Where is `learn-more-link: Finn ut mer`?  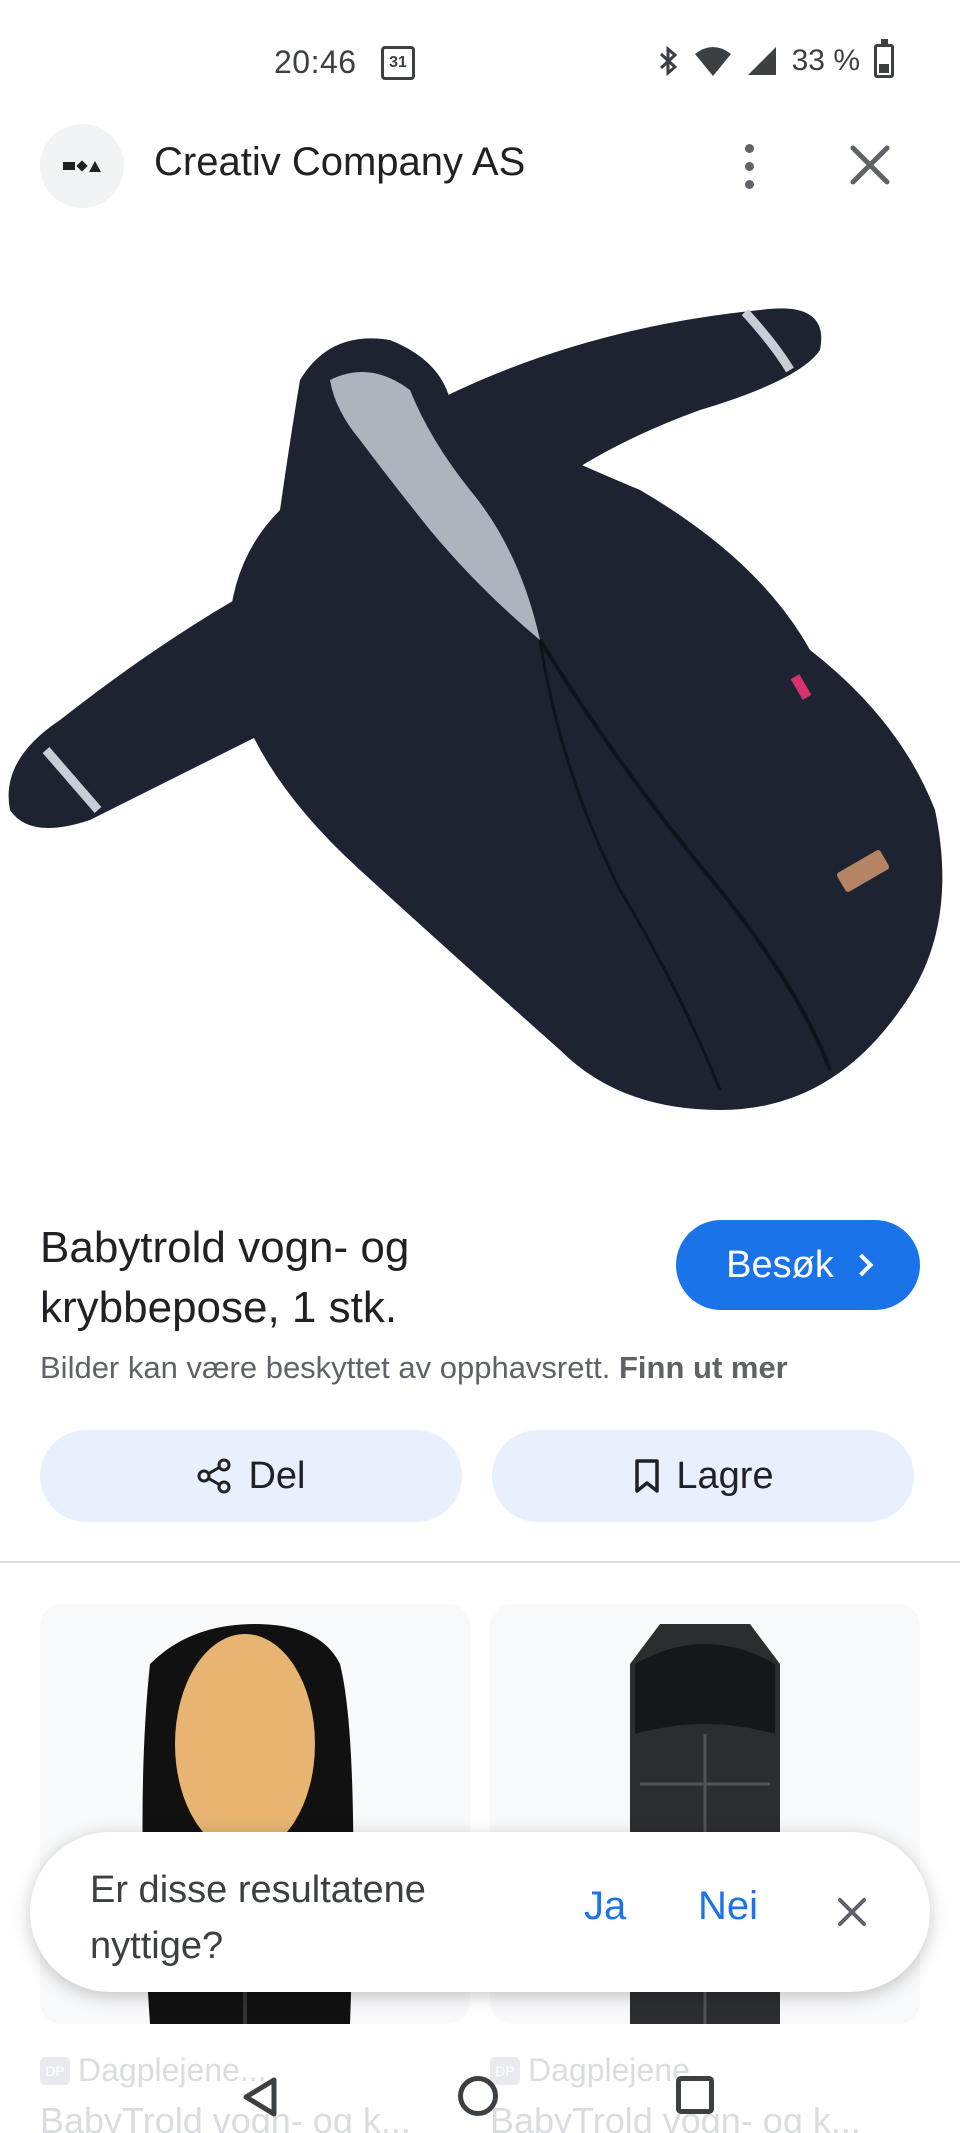 learn-more-link: Finn ut mer is located at coordinates (703, 1367).